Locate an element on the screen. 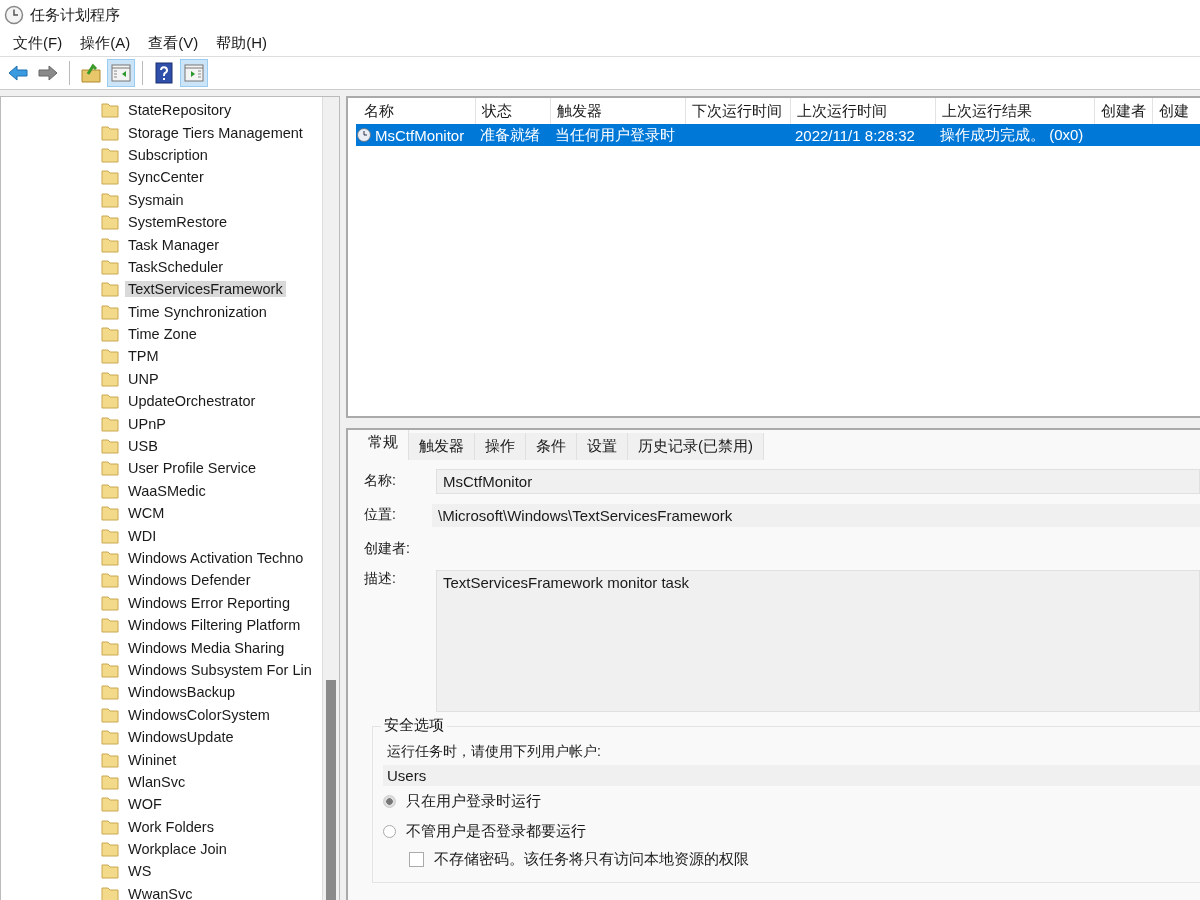  menu-item: 查看(V) is located at coordinates (173, 43).